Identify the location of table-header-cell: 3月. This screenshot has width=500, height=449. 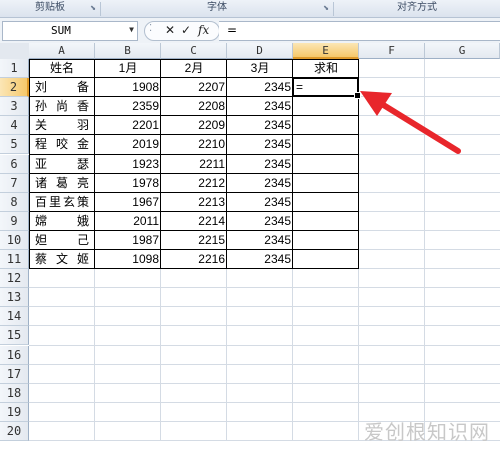
(260, 69).